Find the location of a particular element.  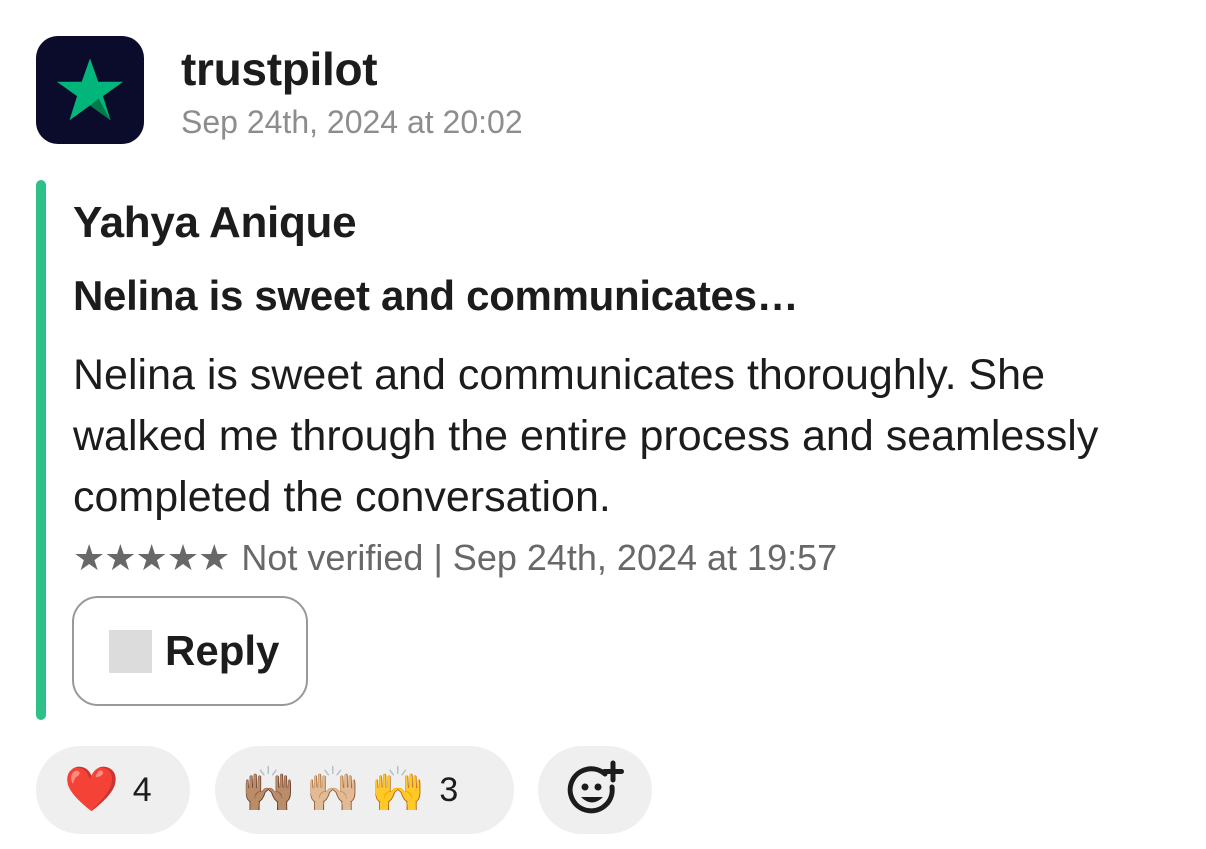

app-name: trustpilot is located at coordinates (279, 69).